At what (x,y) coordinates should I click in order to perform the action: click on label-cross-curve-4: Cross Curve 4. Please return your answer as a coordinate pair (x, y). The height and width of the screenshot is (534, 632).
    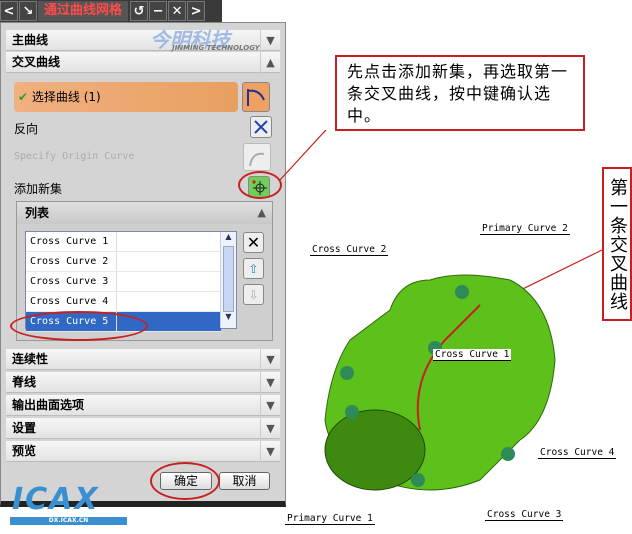
    Looking at the image, I should click on (577, 453).